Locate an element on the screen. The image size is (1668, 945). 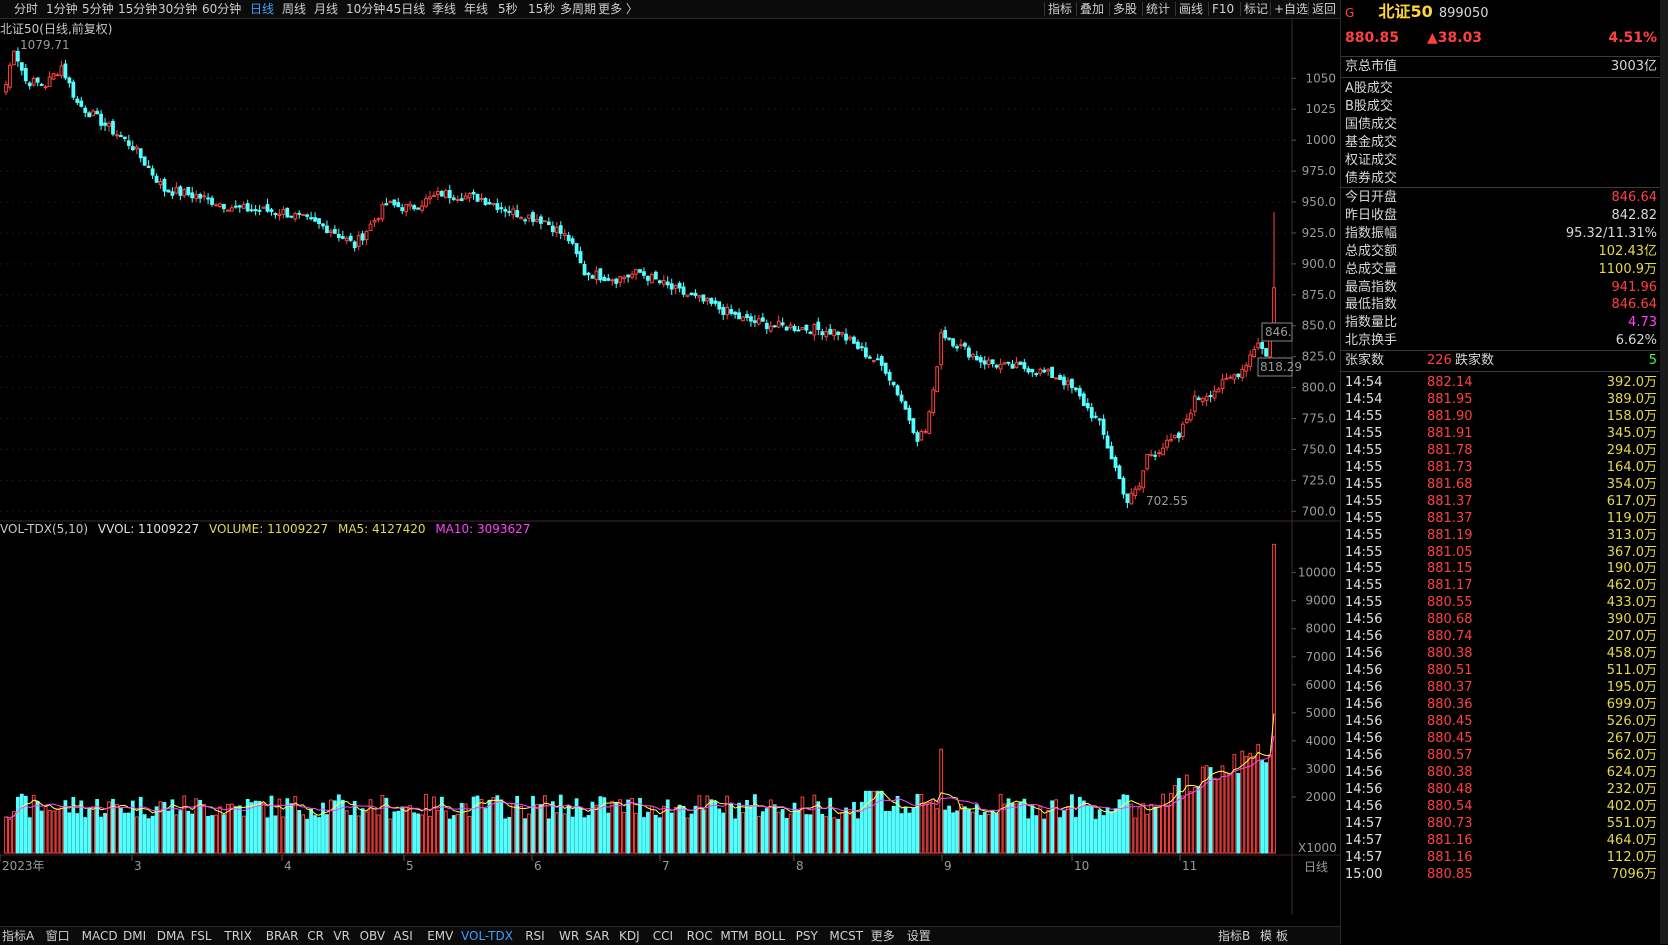
indicator-tab: RSI is located at coordinates (535, 936).